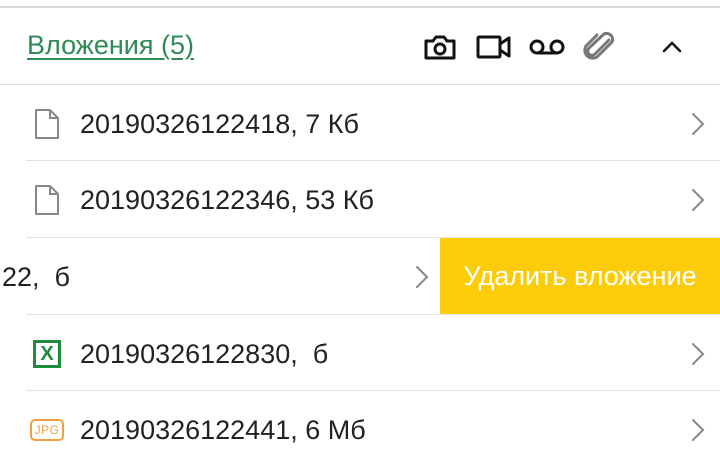  What do you see at coordinates (110, 45) in the screenshot?
I see `attachments-title-link: Вложения (5)` at bounding box center [110, 45].